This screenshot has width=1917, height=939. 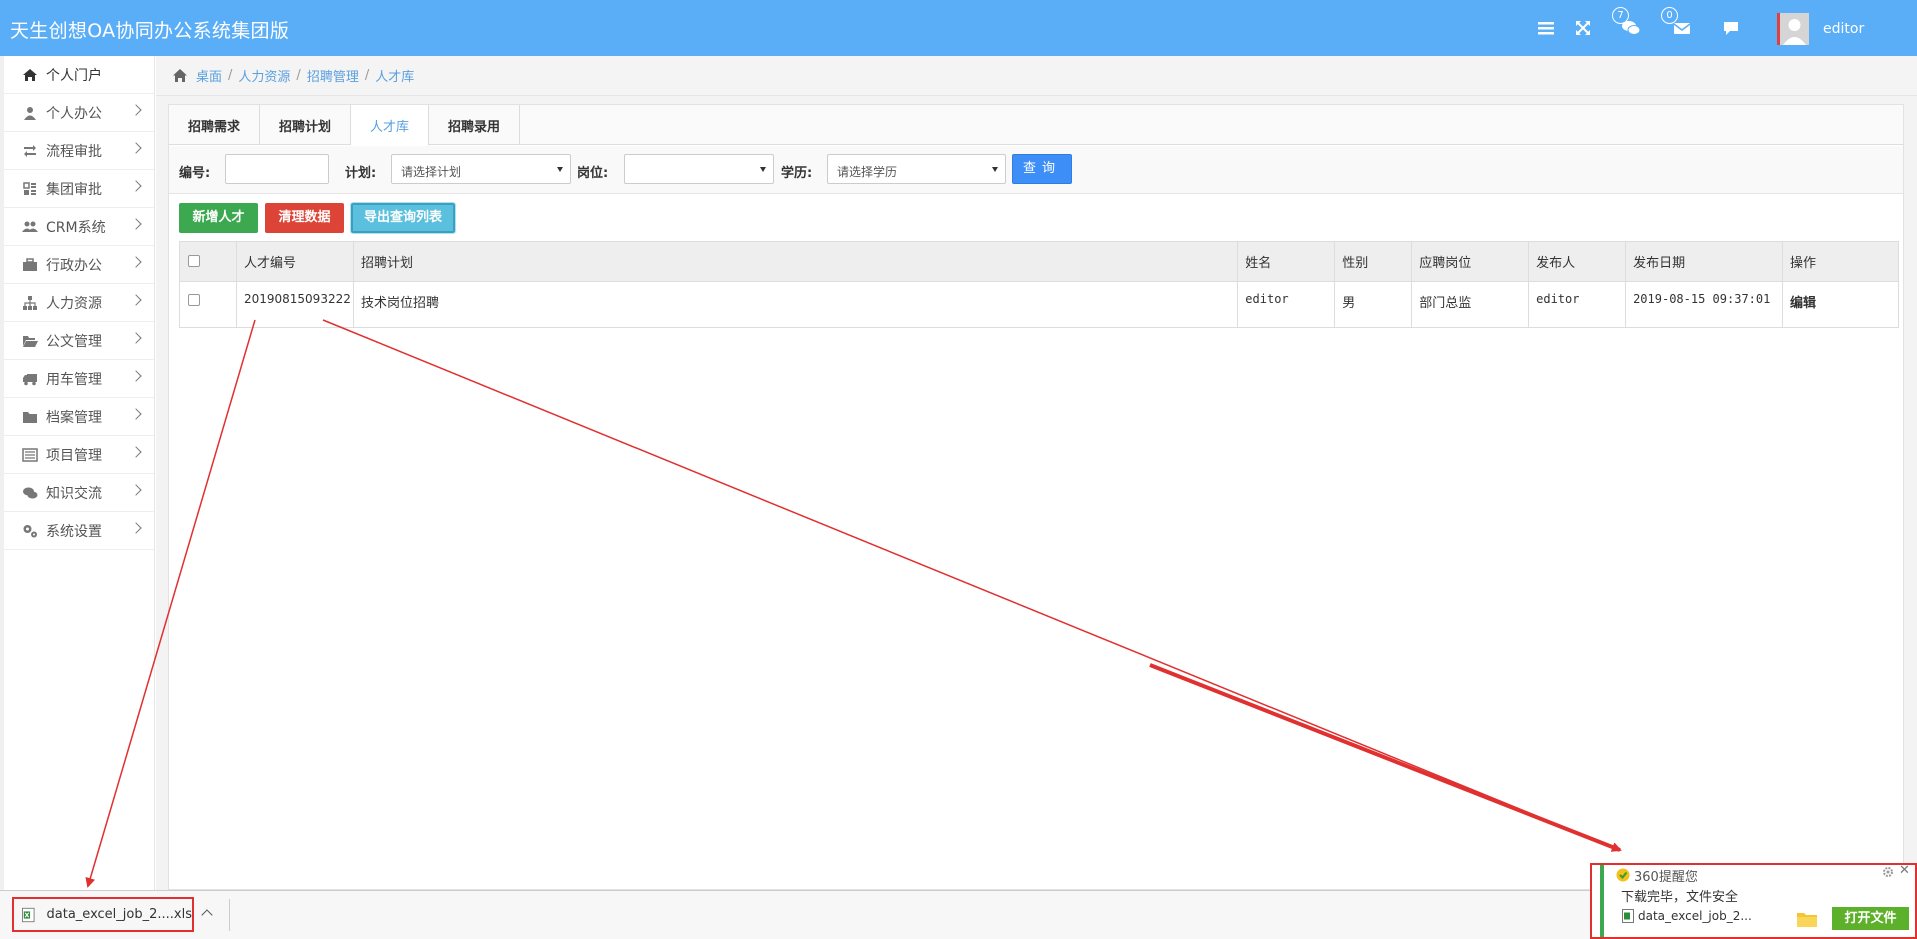 I want to click on cell-date: 2019-08-15 09:37:01, so click(x=1704, y=304).